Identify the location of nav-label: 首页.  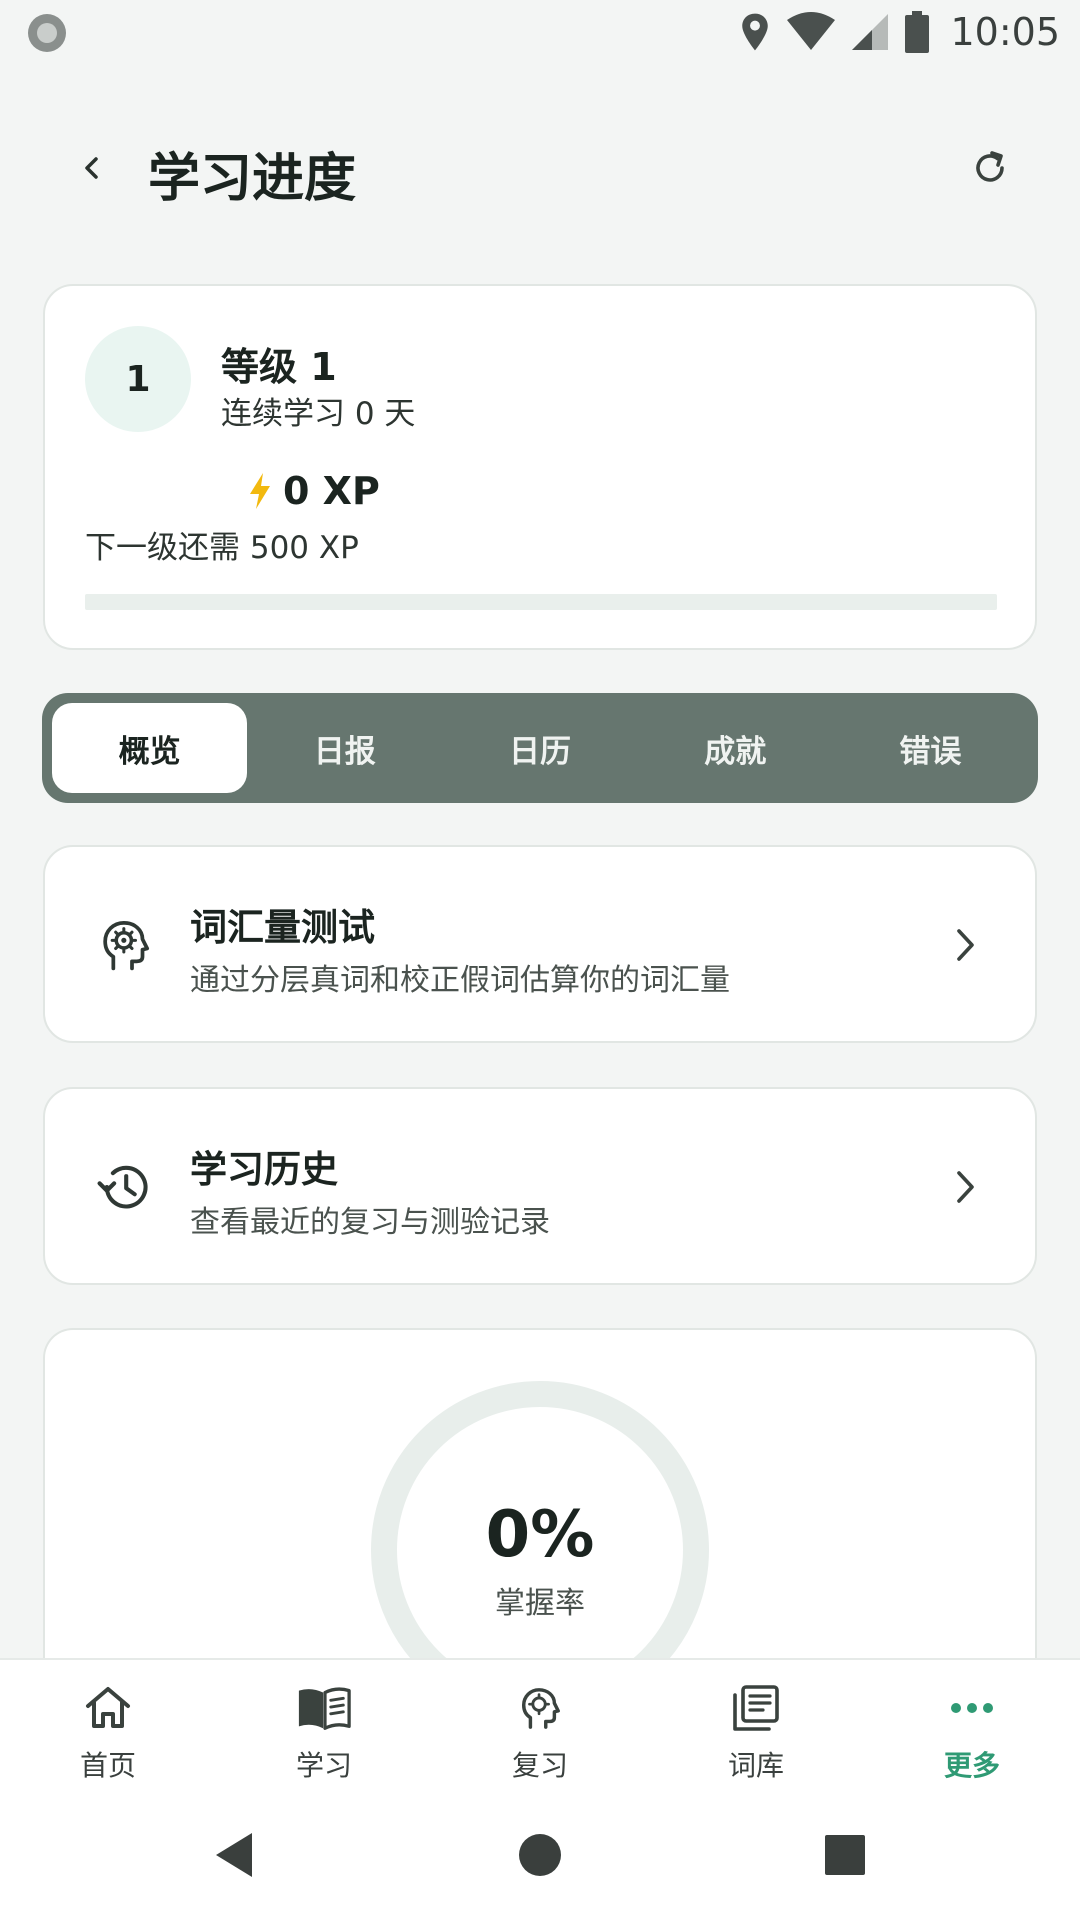
(107, 1765).